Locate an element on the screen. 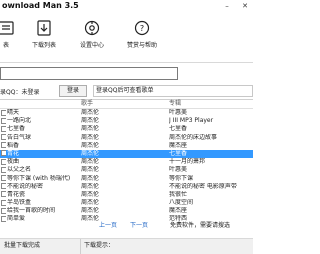 This screenshot has width=320, height=254. table-row: 晴天 周杰伦 叶惠美 is located at coordinates (126, 113).